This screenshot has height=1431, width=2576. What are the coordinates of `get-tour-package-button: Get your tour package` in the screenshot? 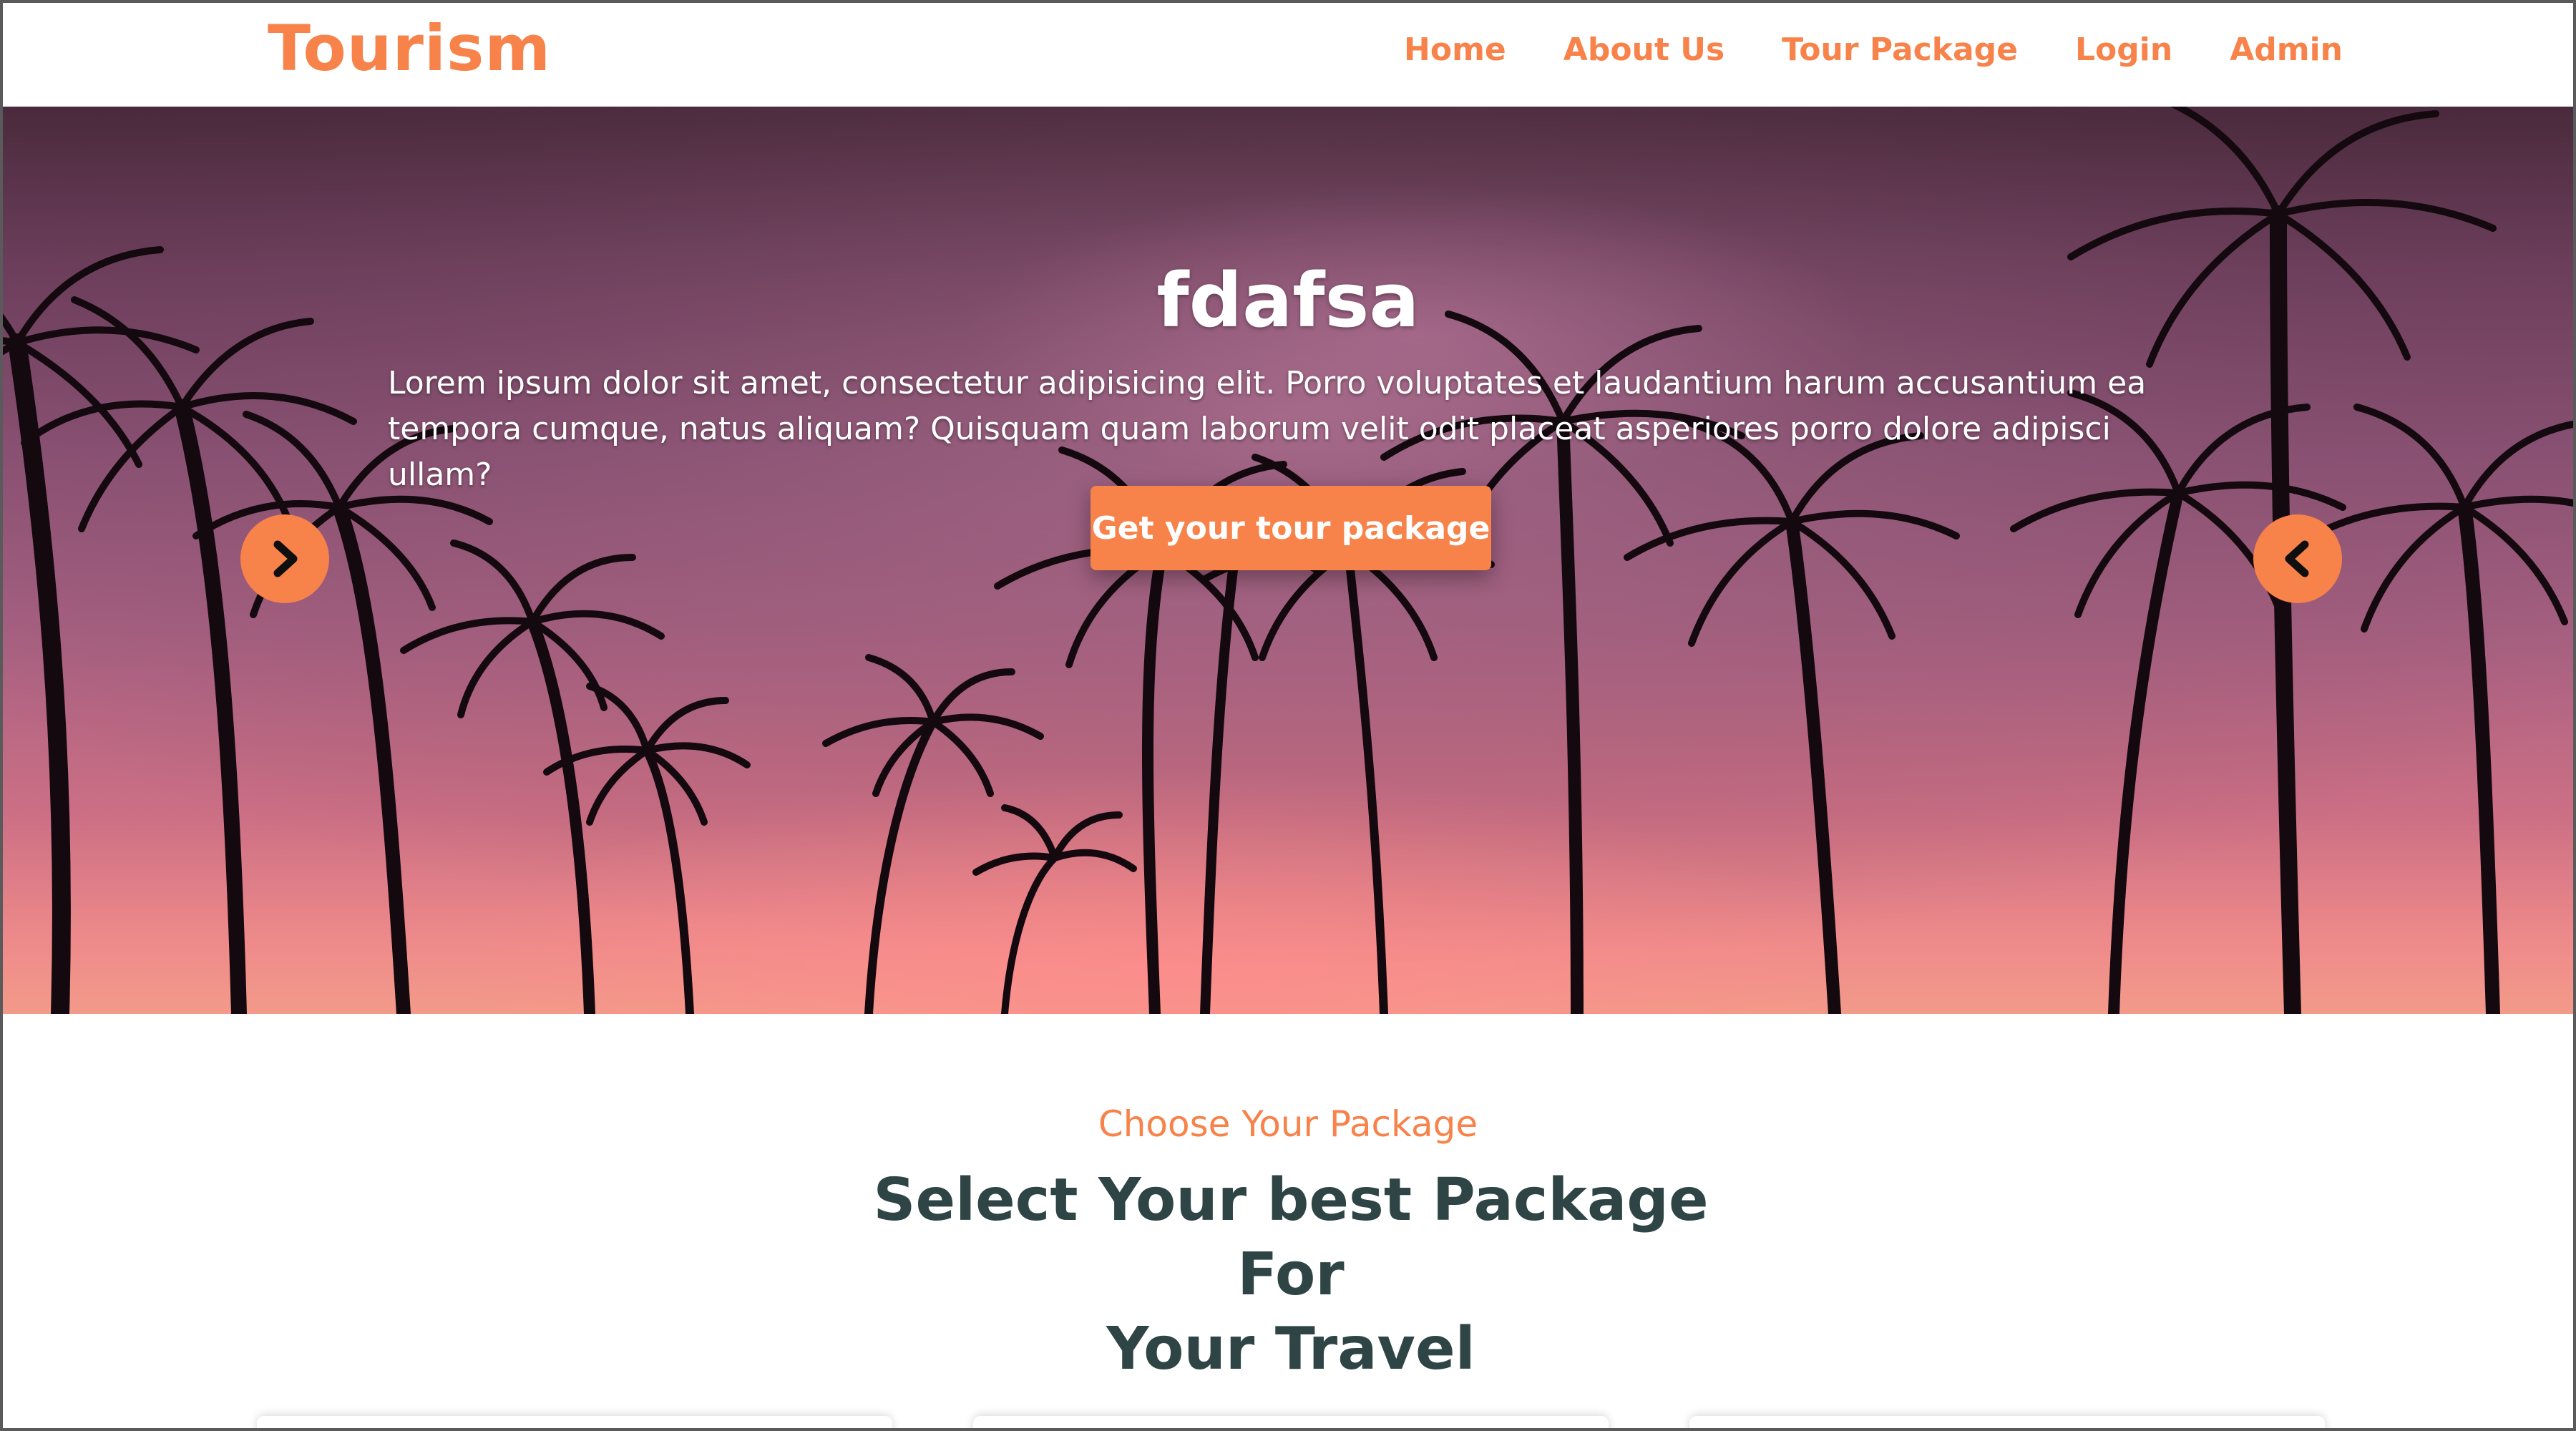 It's located at (1291, 528).